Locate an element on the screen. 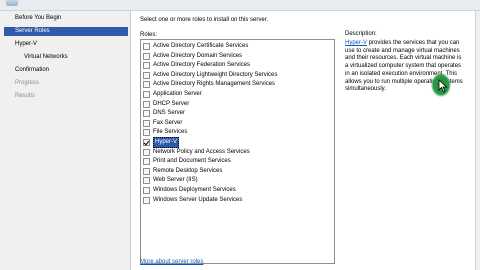  role-item: Application Server is located at coordinates (172, 94).